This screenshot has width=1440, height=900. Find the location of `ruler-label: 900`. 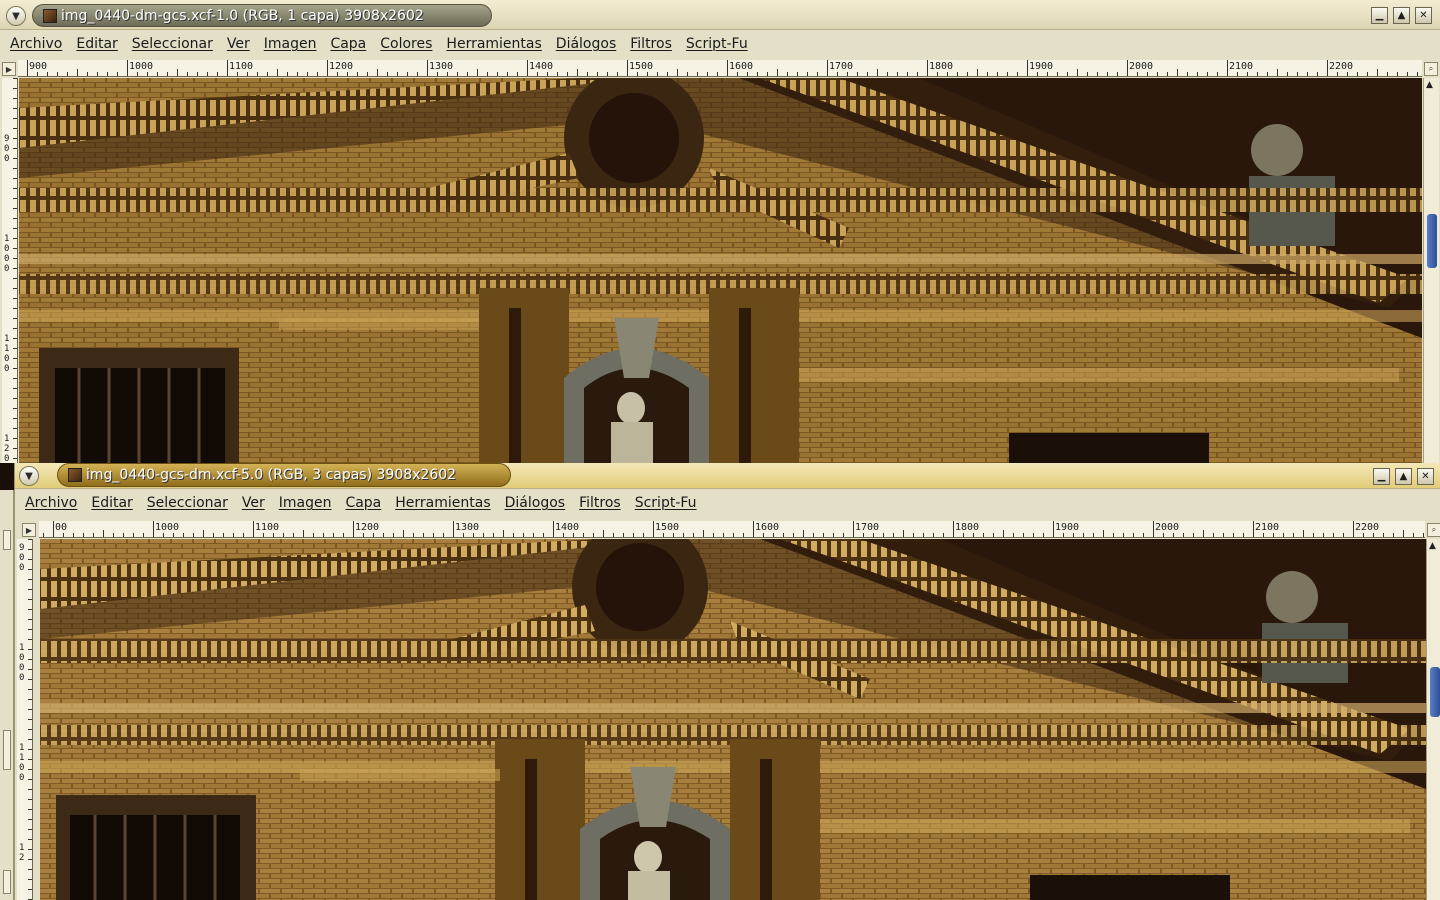

ruler-label: 900 is located at coordinates (7, 149).